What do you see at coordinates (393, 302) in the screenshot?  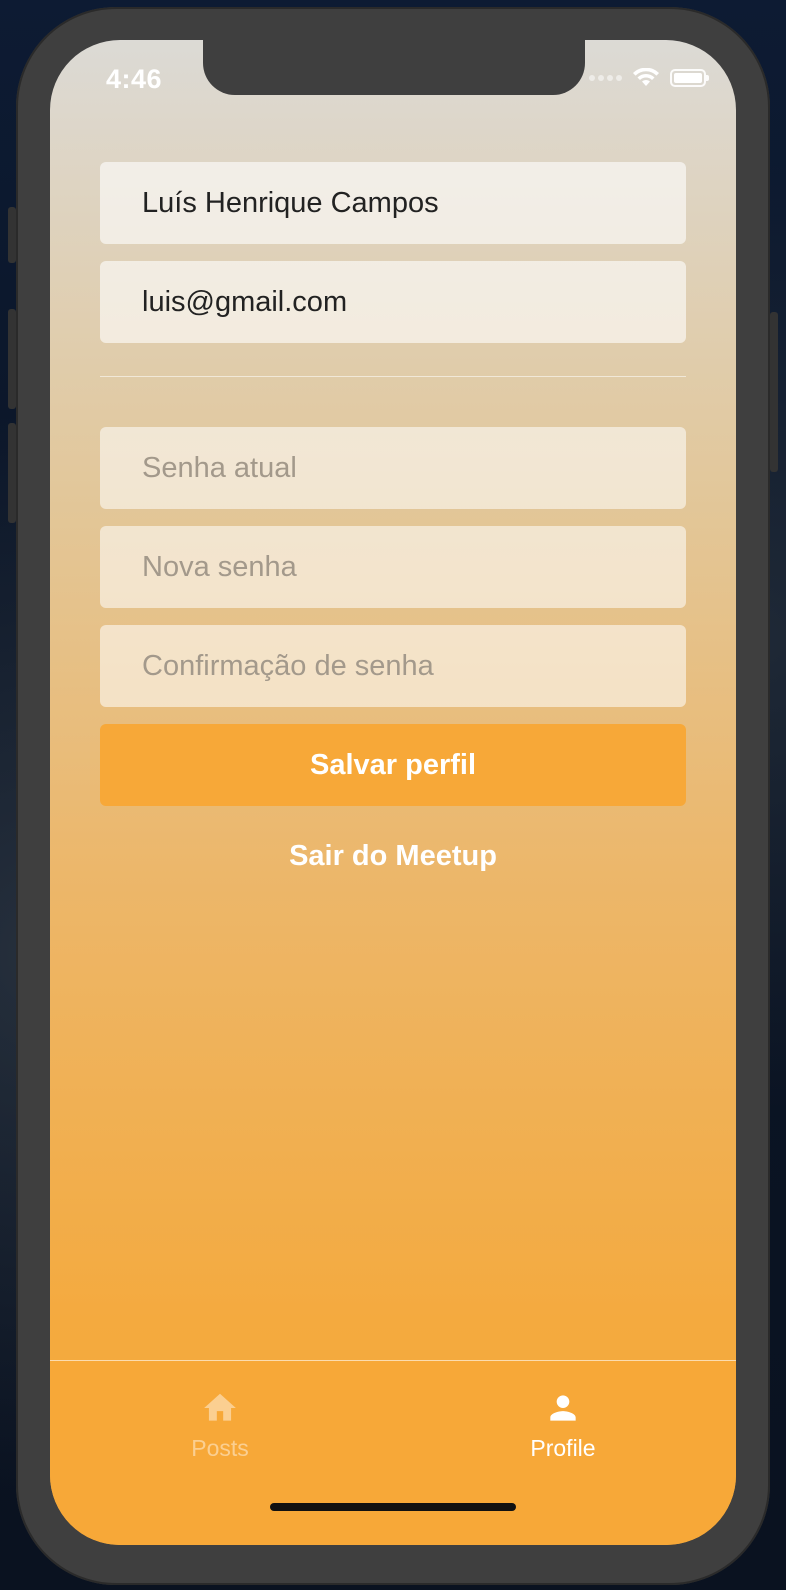 I see `email-field: luis@gmail.com` at bounding box center [393, 302].